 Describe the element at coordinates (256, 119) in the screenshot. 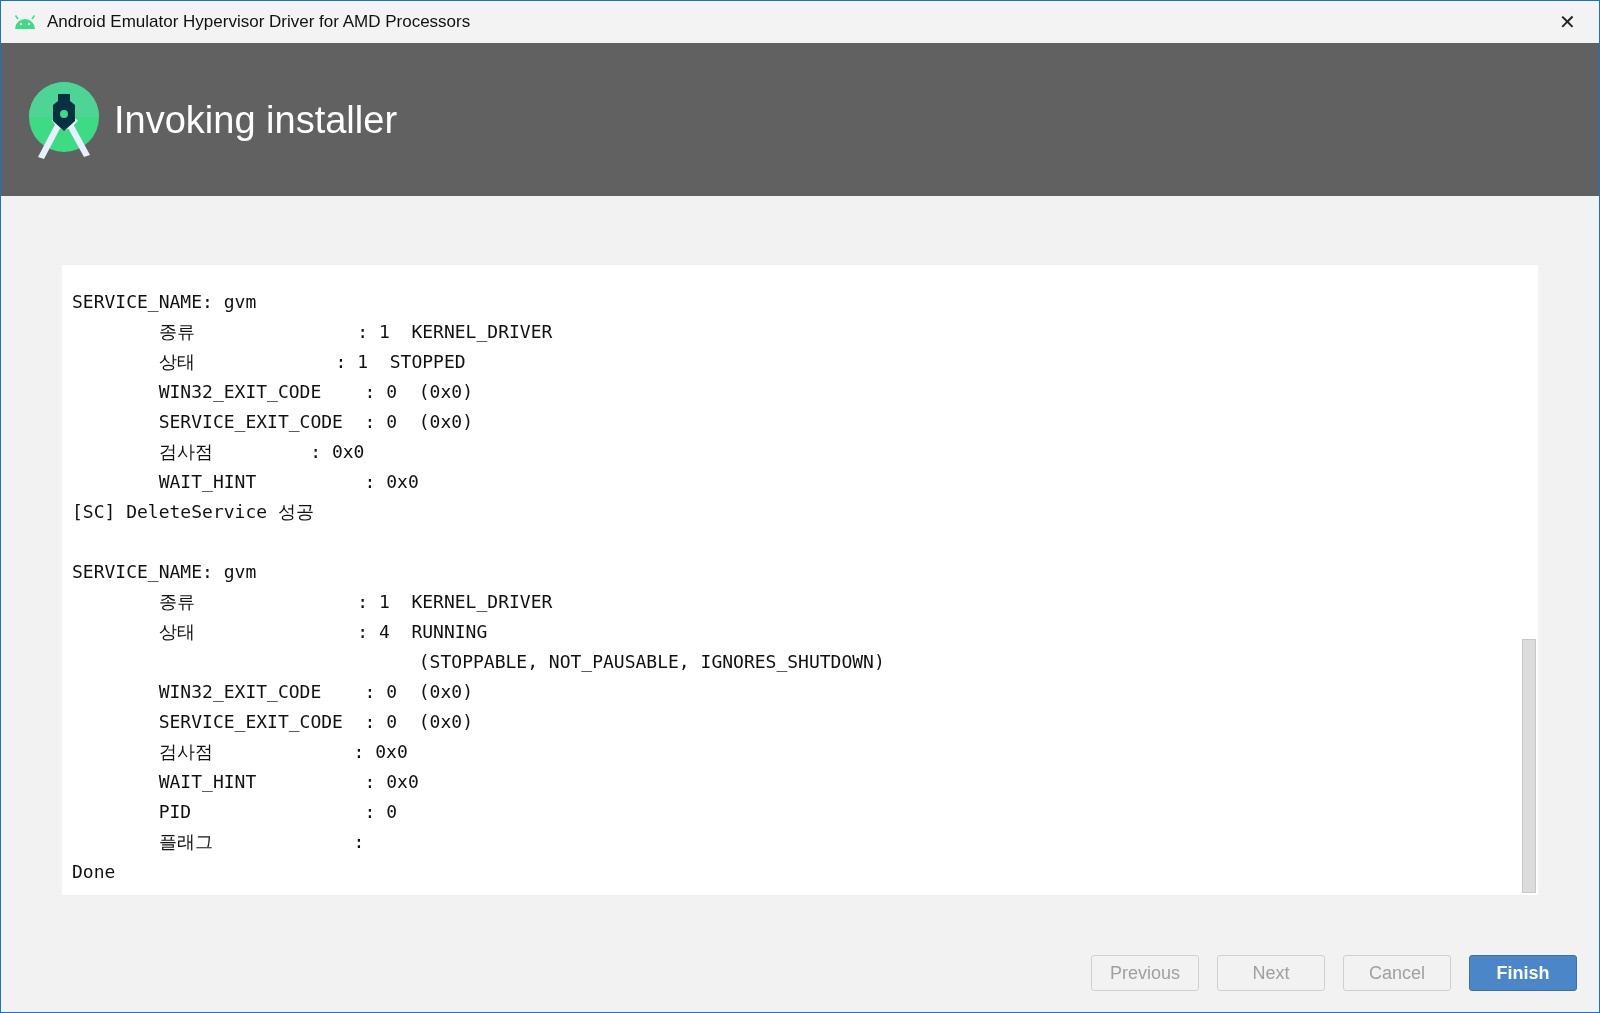

I see `page-title: Invoking installer` at that location.